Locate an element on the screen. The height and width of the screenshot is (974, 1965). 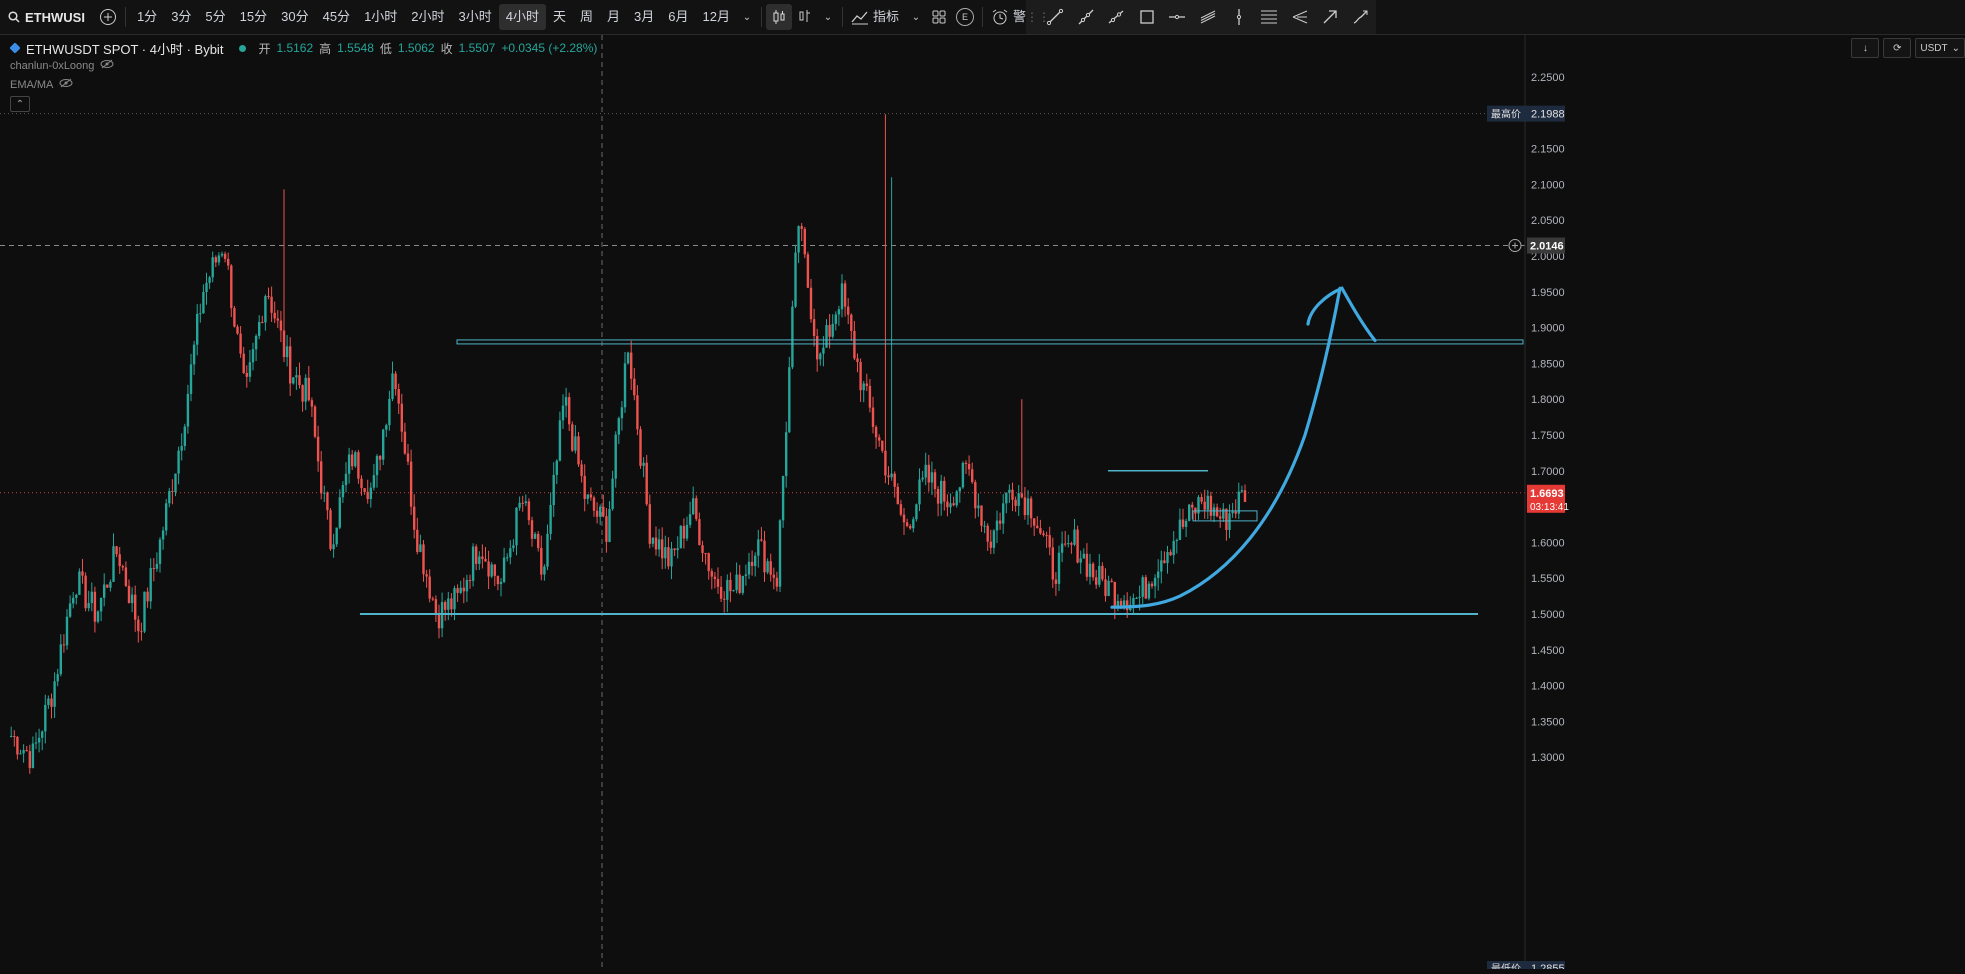
indicator-name: chanlun-0xLoong is located at coordinates (52, 65).